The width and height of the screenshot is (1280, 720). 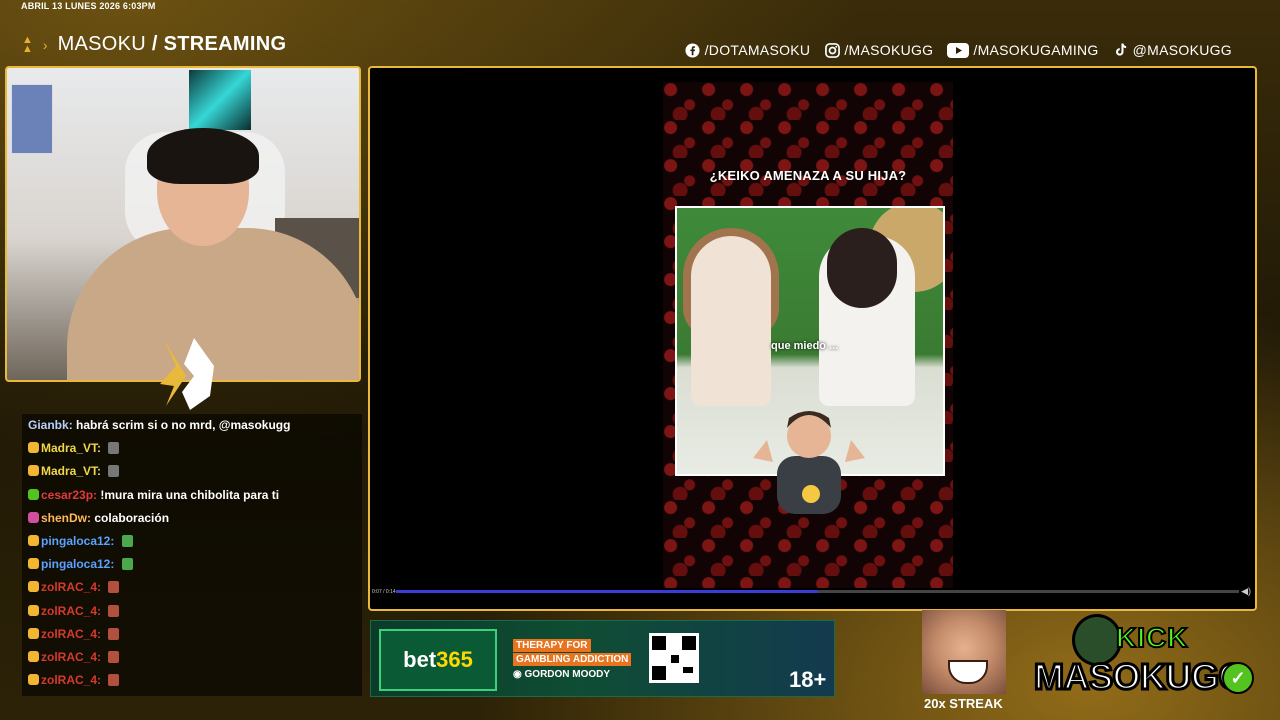 I want to click on social-instagram: /MASOKUGG, so click(x=878, y=50).